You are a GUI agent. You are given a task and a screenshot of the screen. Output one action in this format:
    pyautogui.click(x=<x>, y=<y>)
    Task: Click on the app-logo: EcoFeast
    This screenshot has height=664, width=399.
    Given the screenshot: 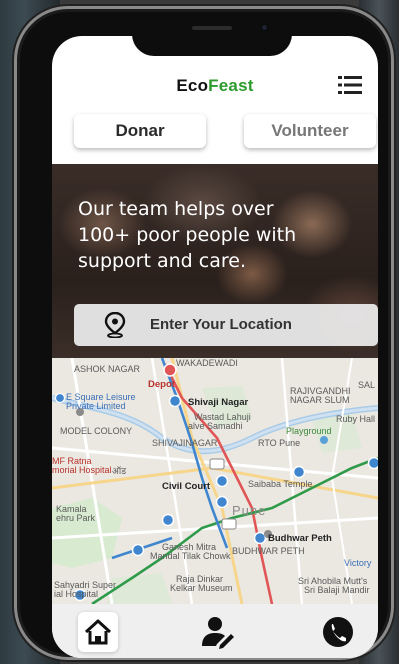 What is the action you would take?
    pyautogui.click(x=215, y=86)
    